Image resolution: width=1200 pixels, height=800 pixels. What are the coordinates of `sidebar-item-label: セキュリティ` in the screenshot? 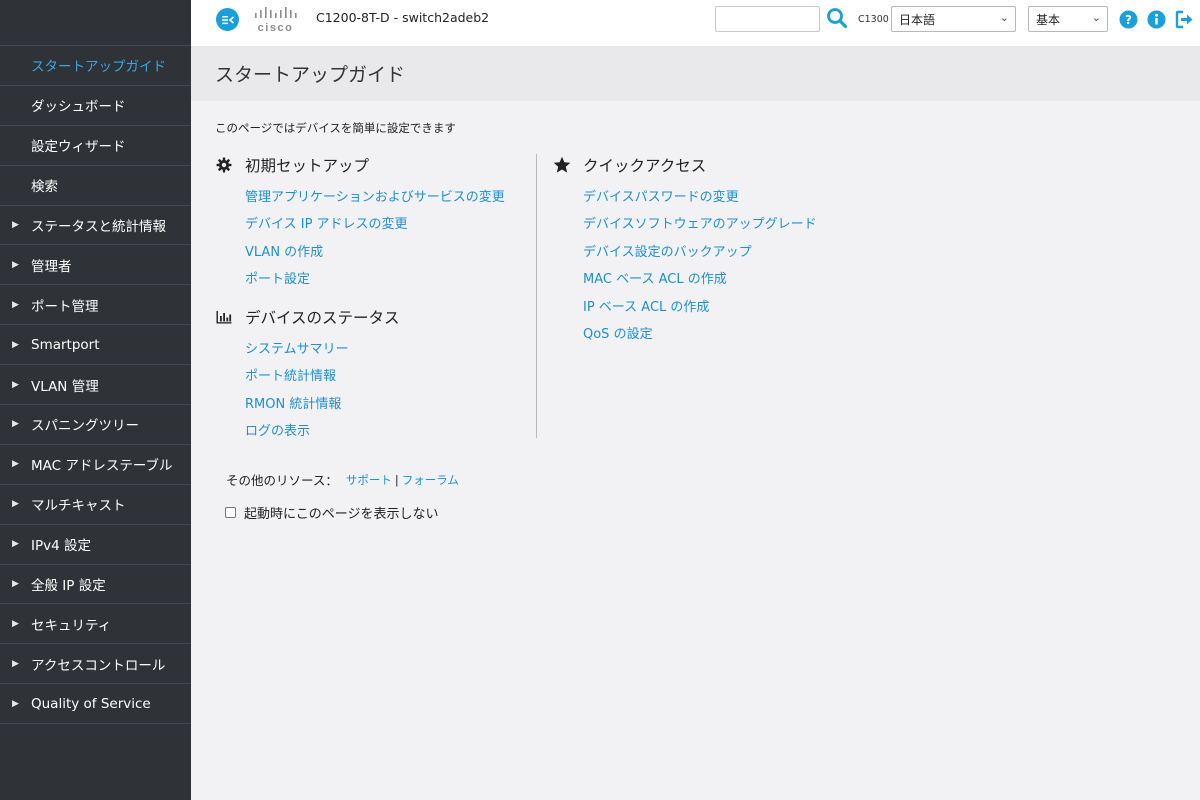 It's located at (71, 625).